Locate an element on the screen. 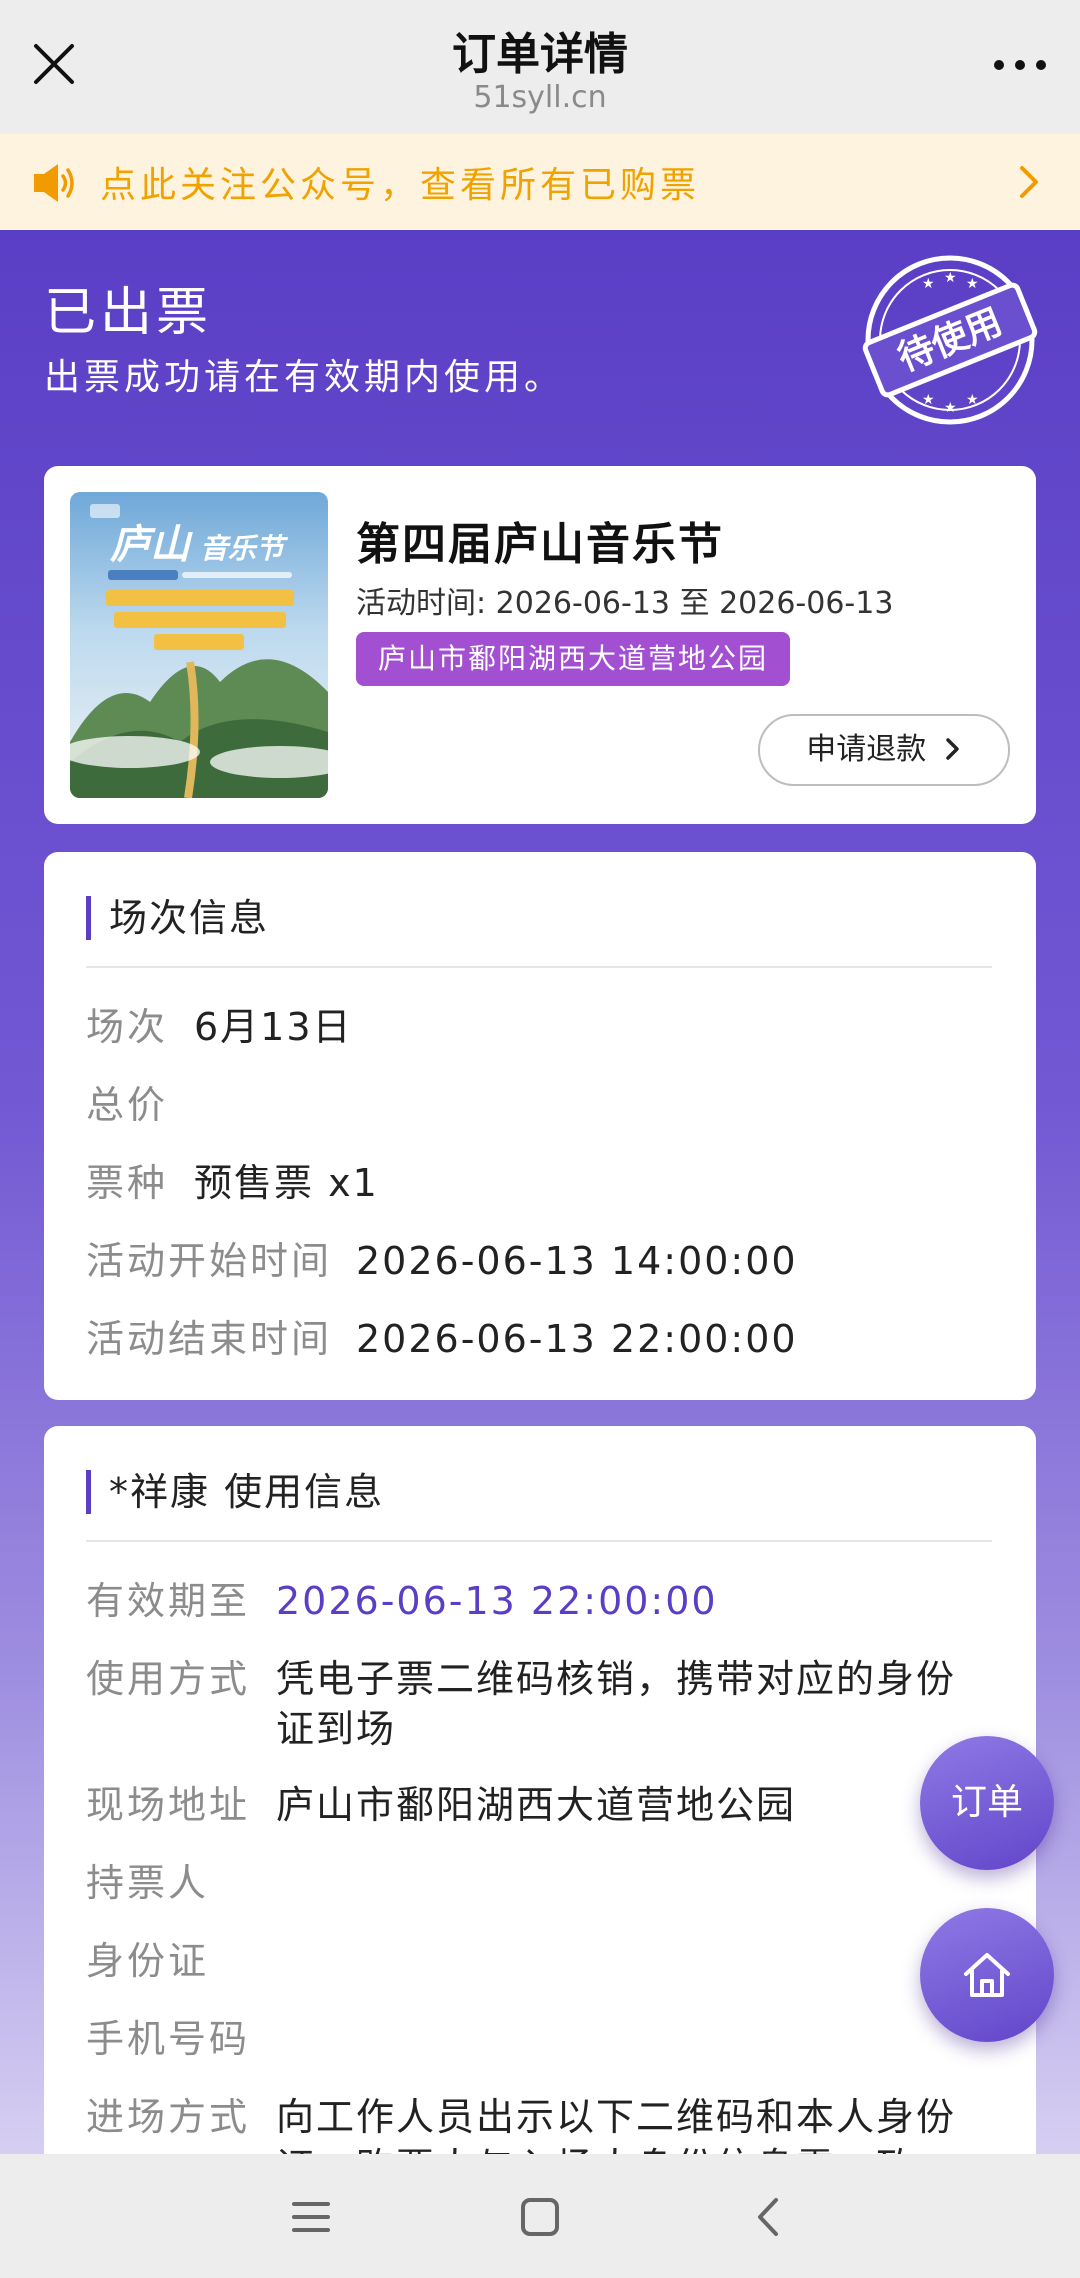 The height and width of the screenshot is (2278, 1080). event-name: 第四届庐山音乐节 is located at coordinates (540, 544).